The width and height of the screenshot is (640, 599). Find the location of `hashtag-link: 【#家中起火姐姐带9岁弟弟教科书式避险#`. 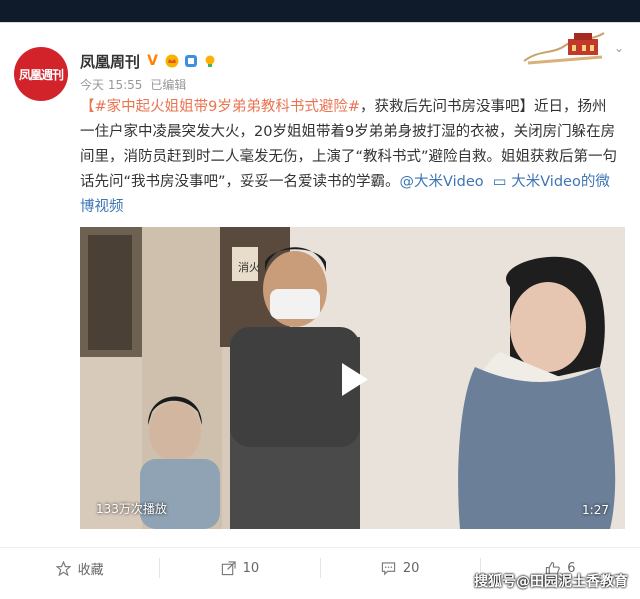

hashtag-link: 【#家中起火姐姐带9岁弟弟教科书式避险# is located at coordinates (220, 107).